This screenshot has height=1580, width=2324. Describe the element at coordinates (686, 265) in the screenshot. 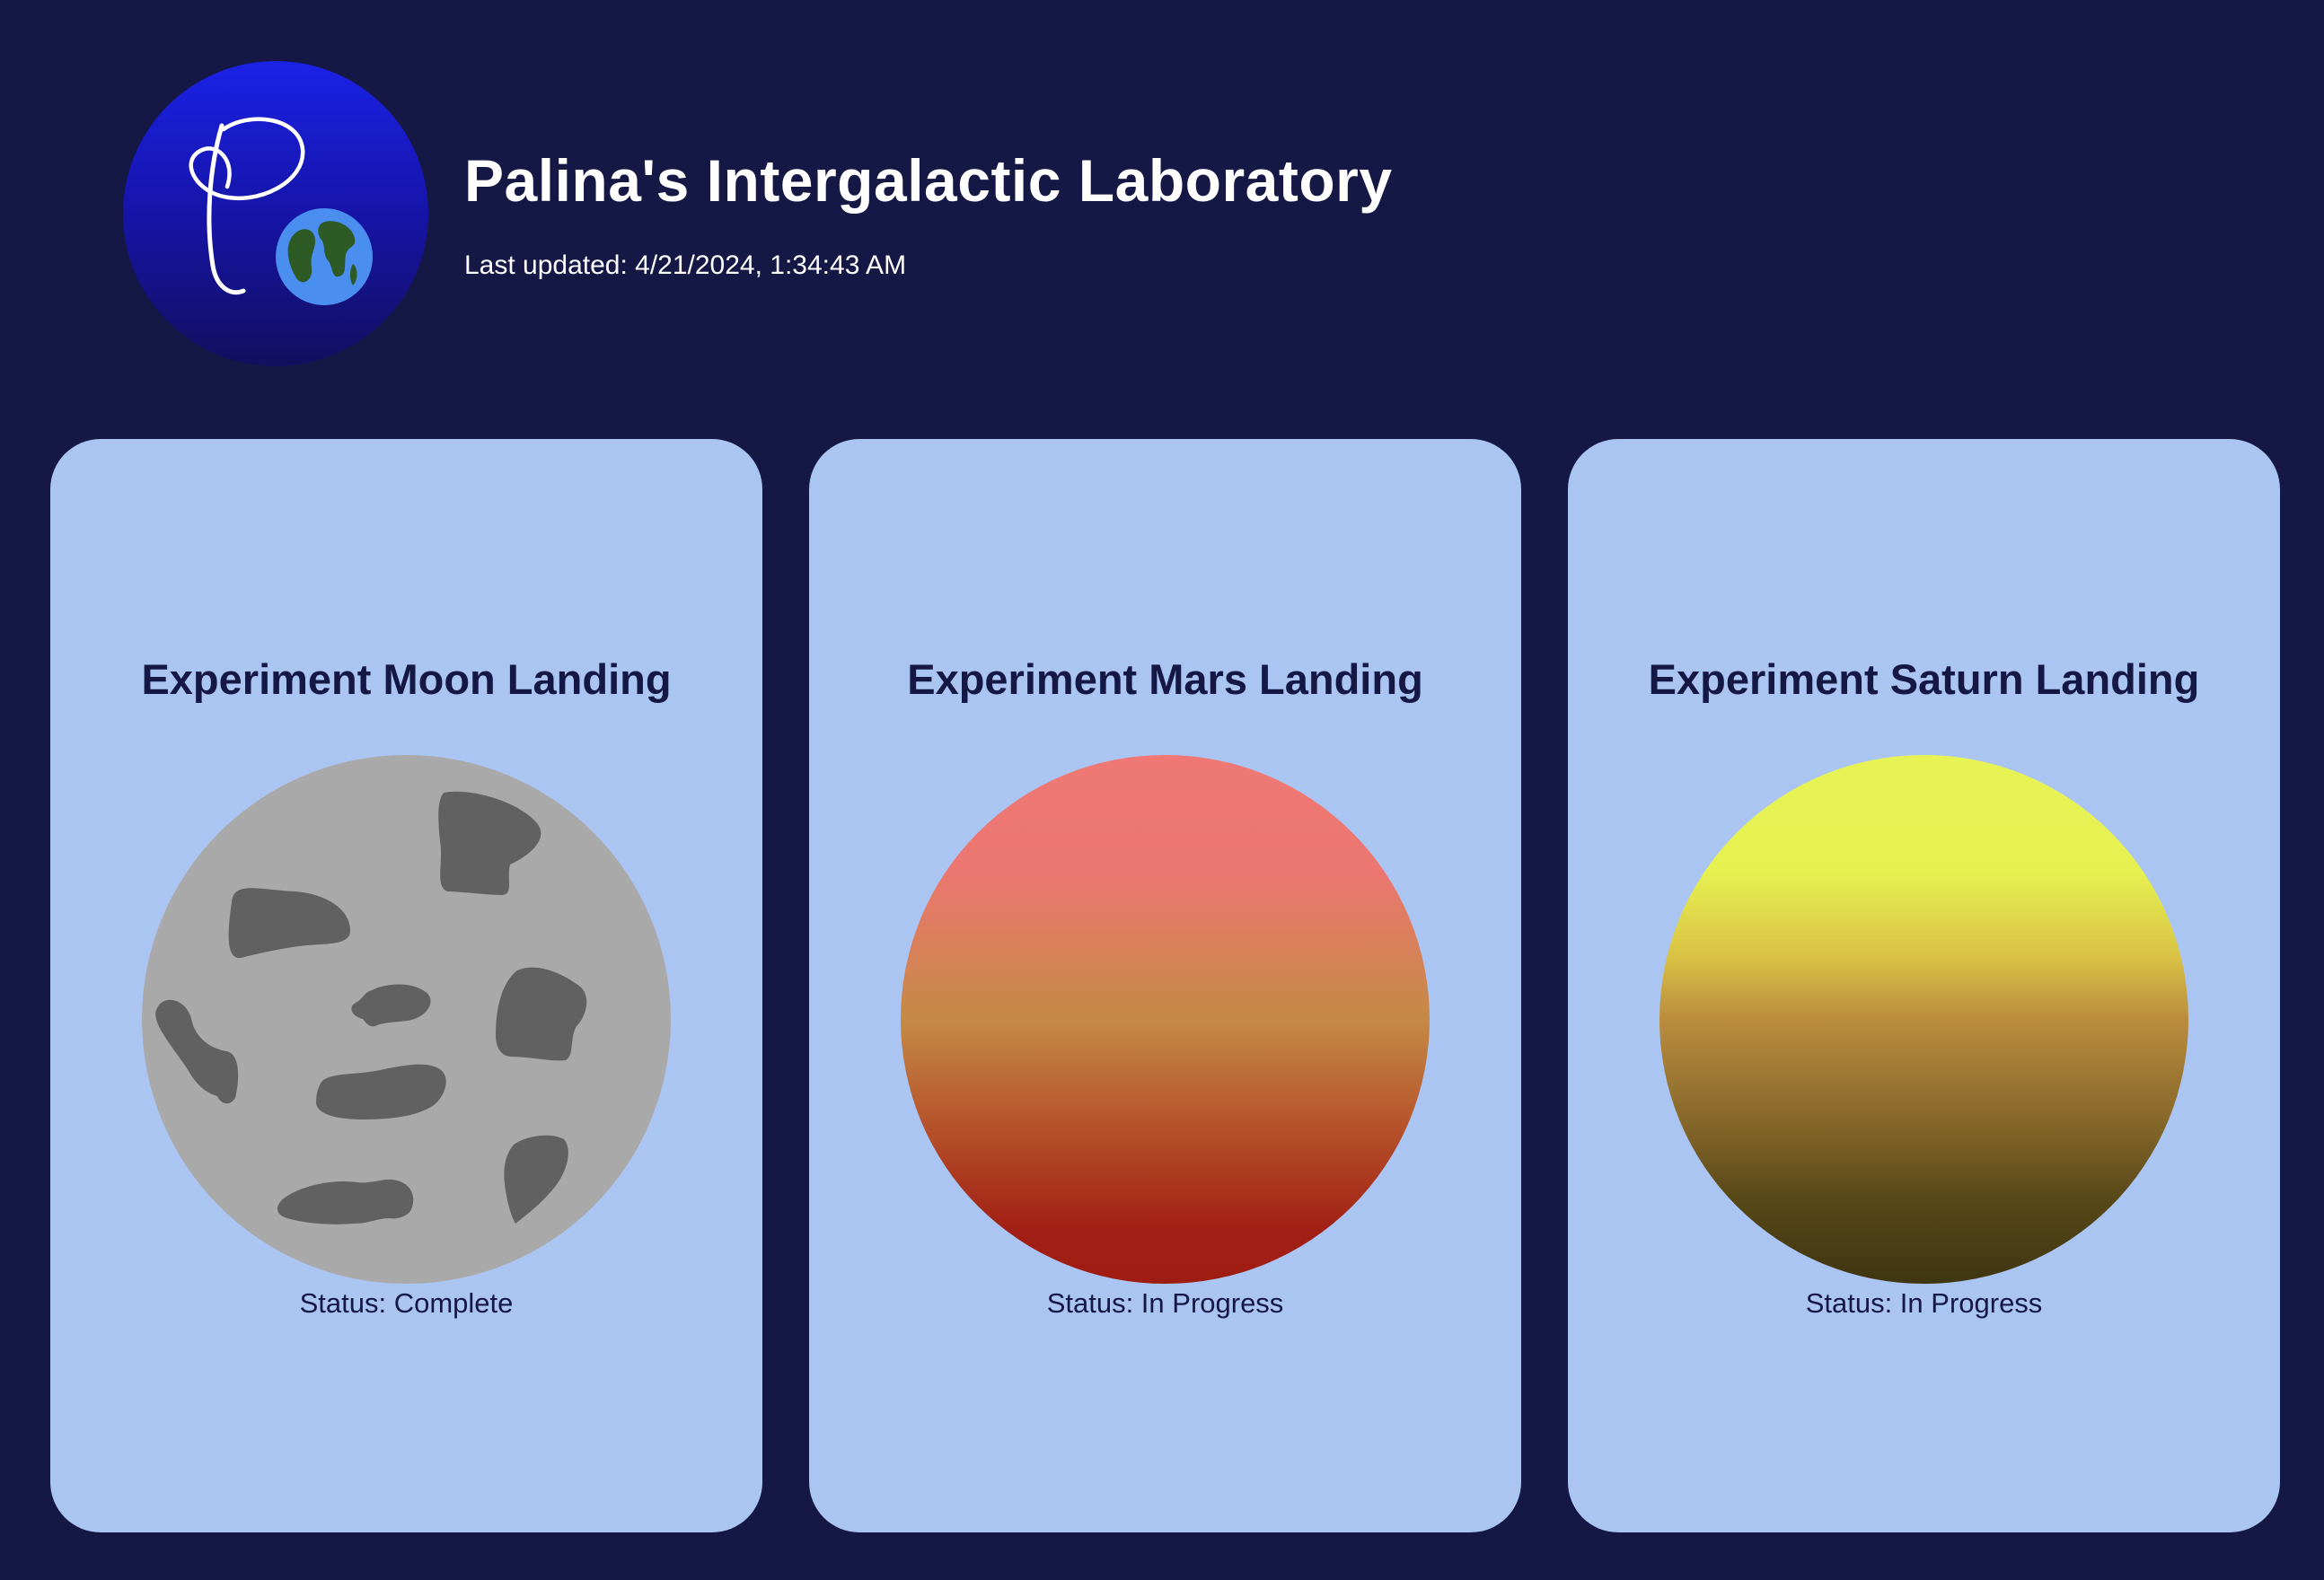

I see `last-updated-text: Last updated: 4/21/2024, 1:34:43 AM` at that location.